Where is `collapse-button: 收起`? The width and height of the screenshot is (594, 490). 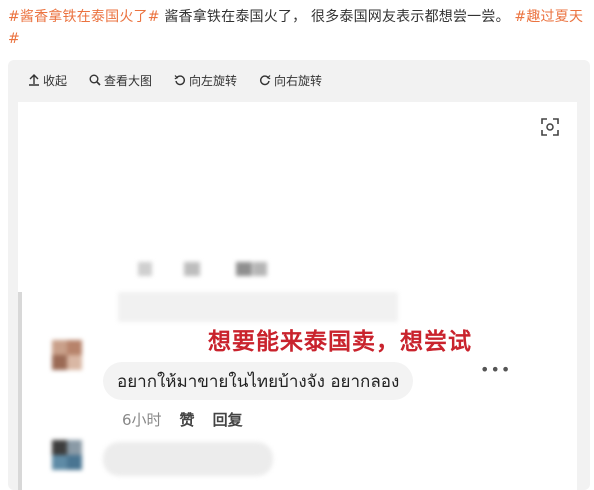
collapse-button: 收起 is located at coordinates (47, 80).